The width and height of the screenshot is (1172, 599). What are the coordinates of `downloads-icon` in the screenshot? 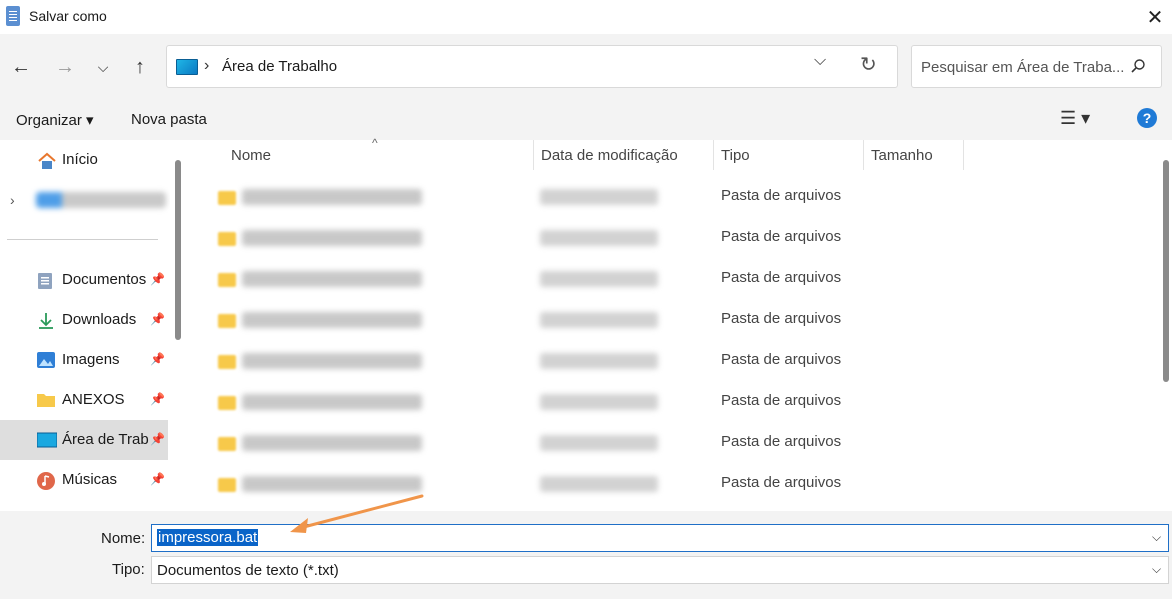 It's located at (46, 320).